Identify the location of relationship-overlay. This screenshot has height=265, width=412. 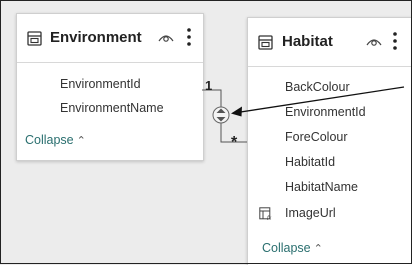
(303, 114).